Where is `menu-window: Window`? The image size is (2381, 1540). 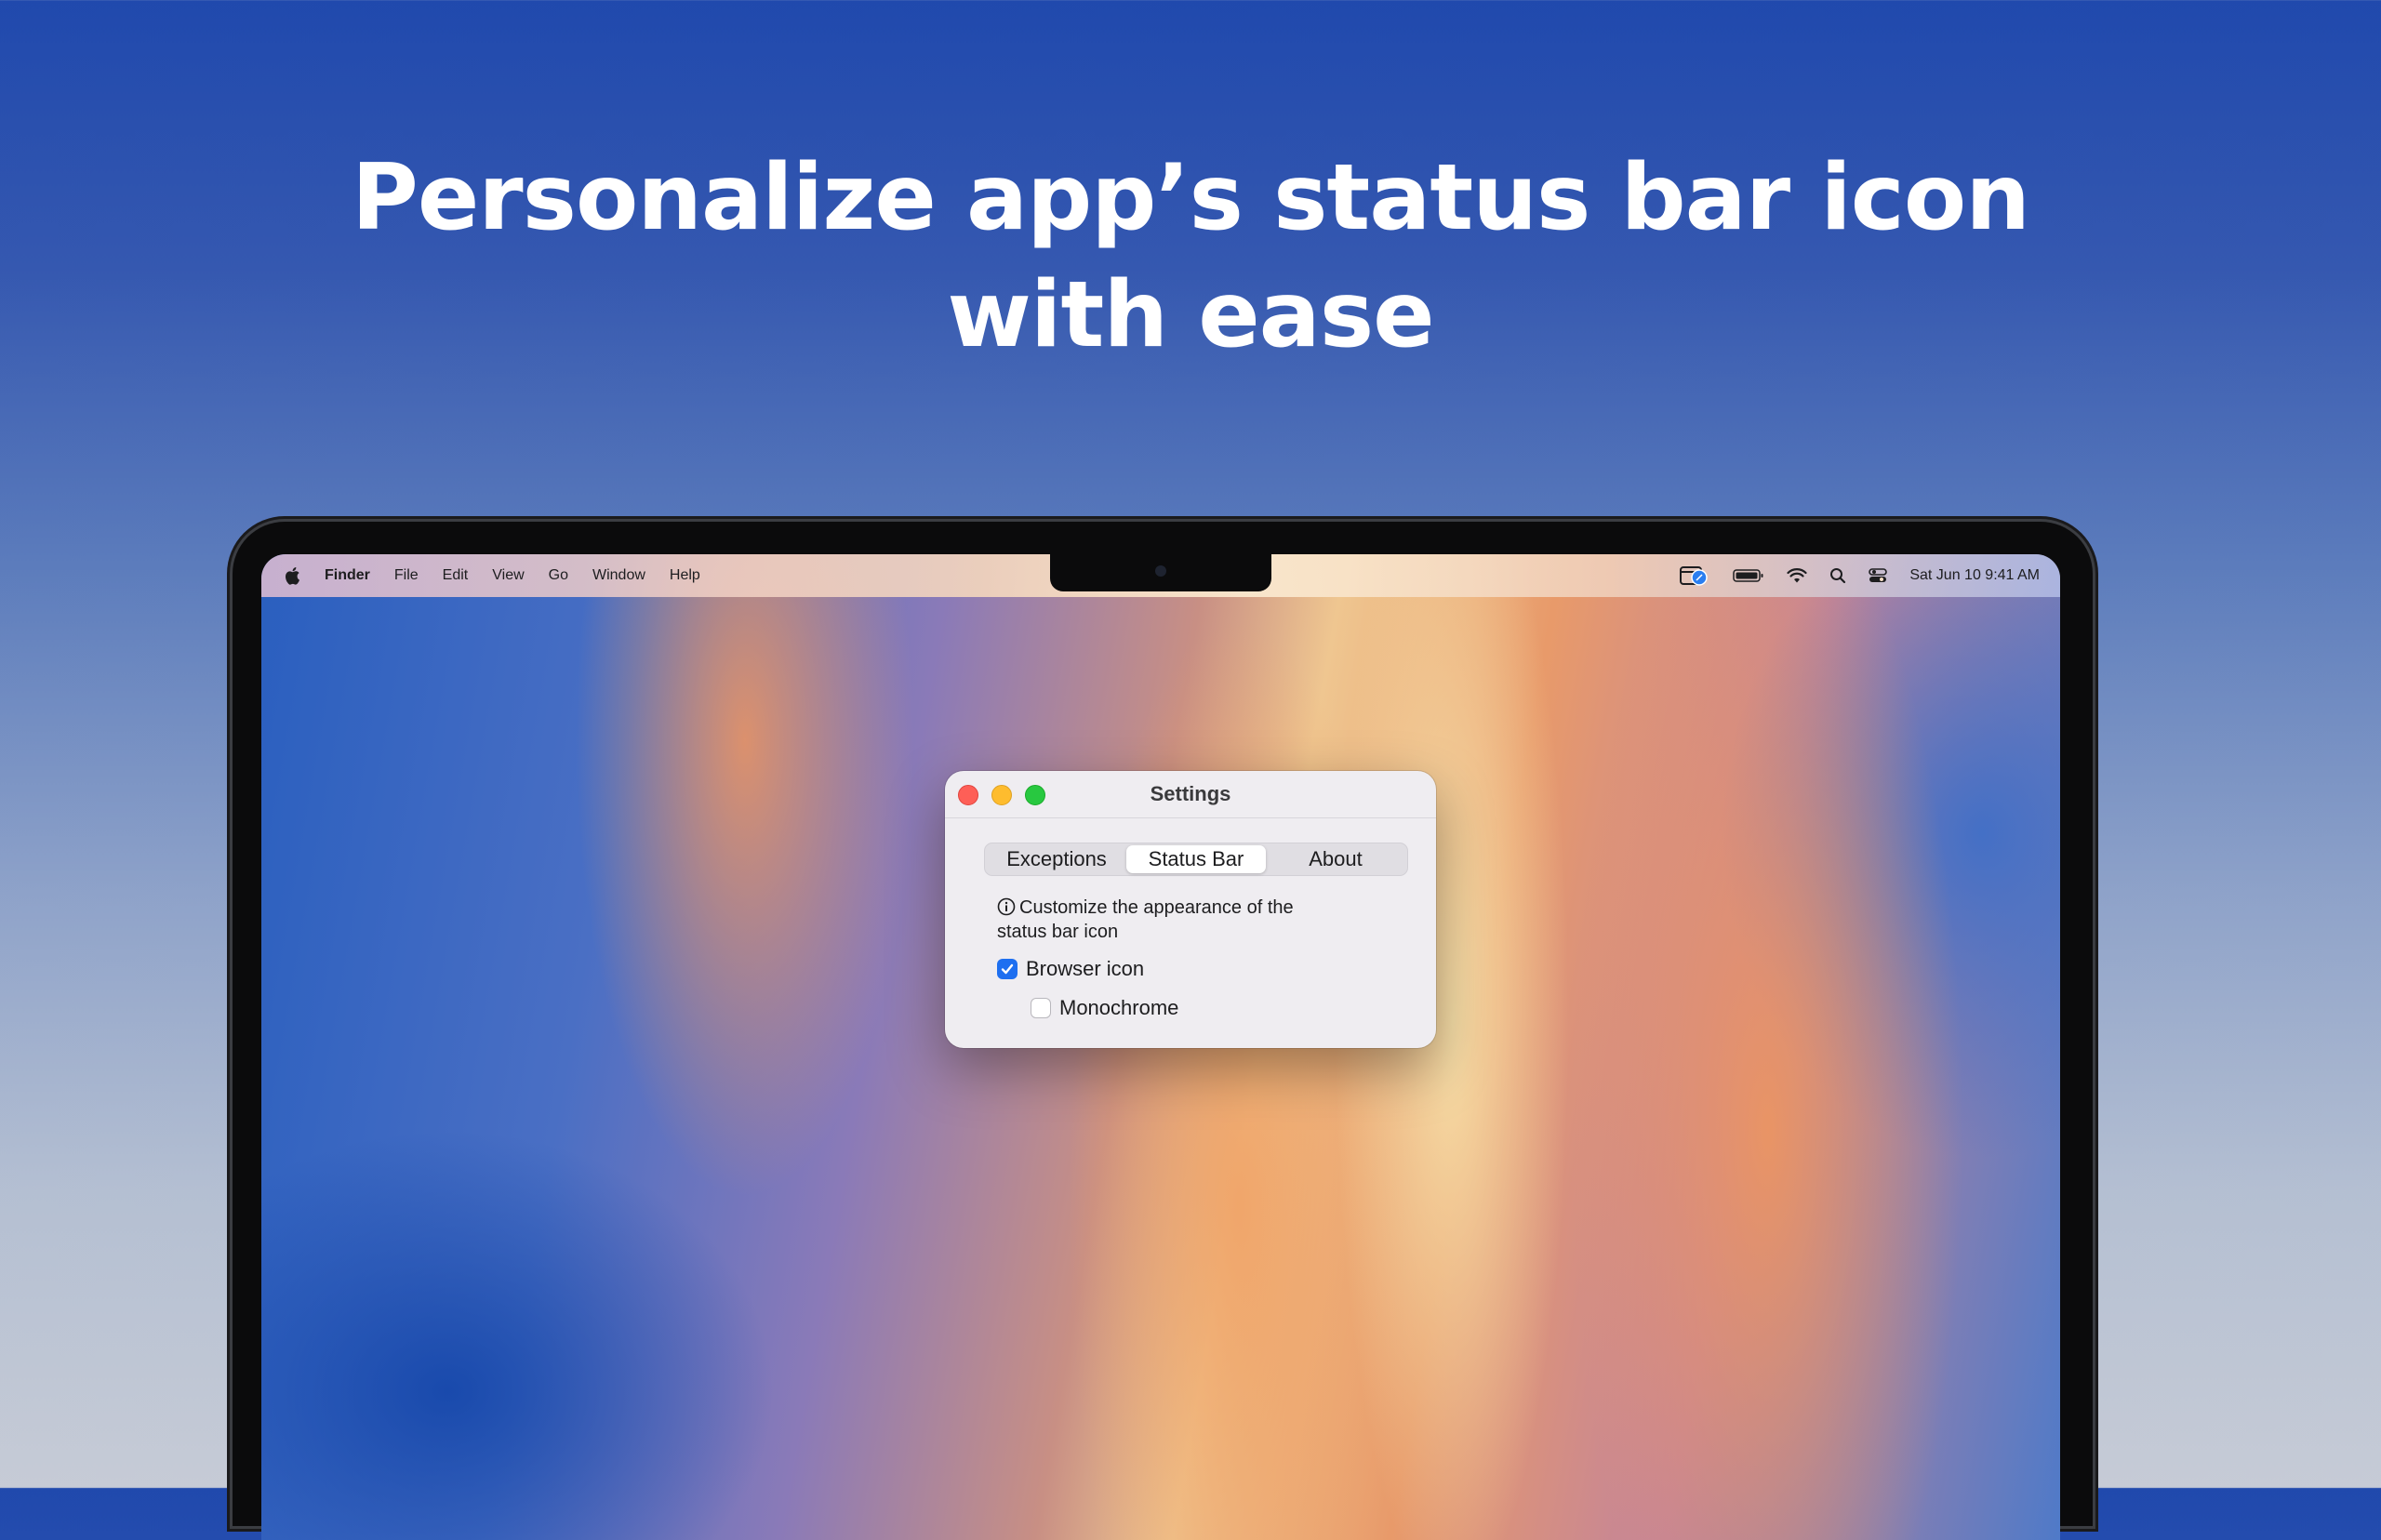 menu-window: Window is located at coordinates (618, 575).